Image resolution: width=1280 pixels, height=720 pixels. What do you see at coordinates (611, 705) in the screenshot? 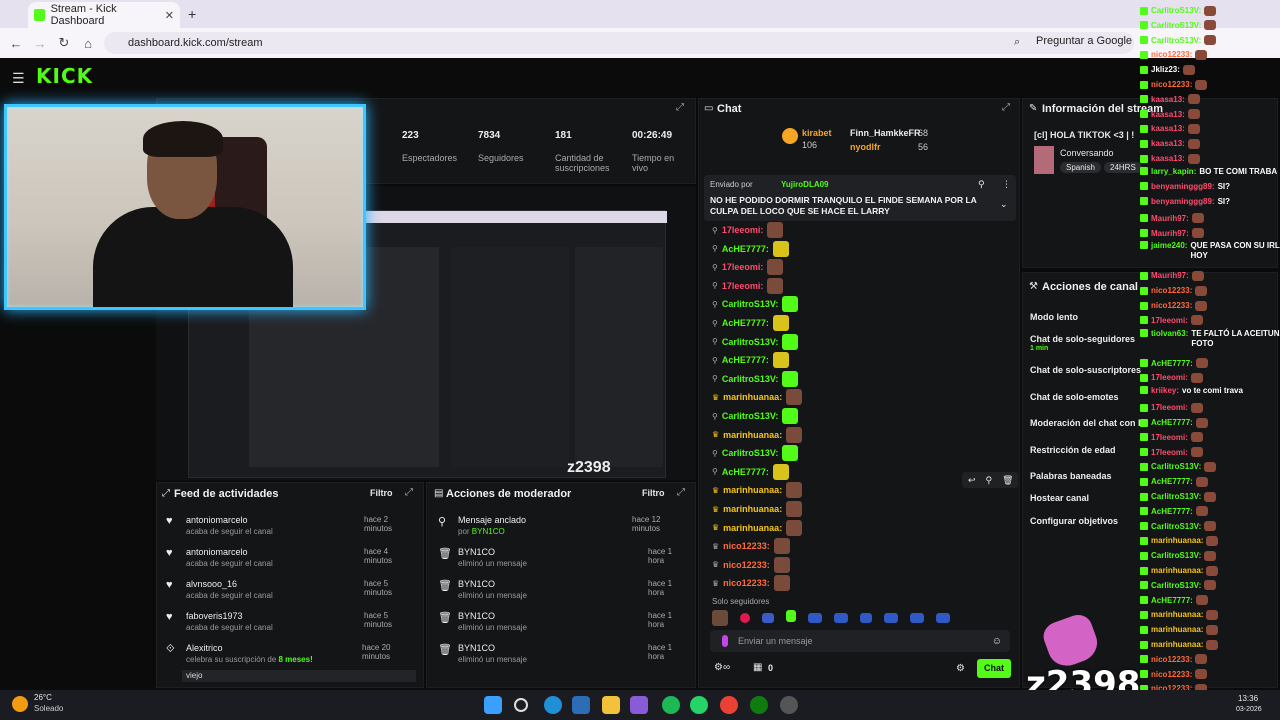
I see `file-explorer-icon` at bounding box center [611, 705].